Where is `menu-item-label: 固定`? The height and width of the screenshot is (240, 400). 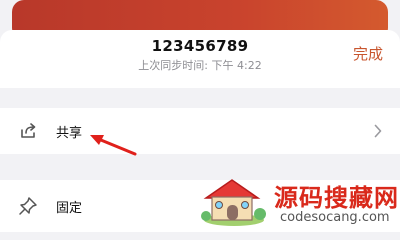
menu-item-label: 固定 is located at coordinates (69, 208).